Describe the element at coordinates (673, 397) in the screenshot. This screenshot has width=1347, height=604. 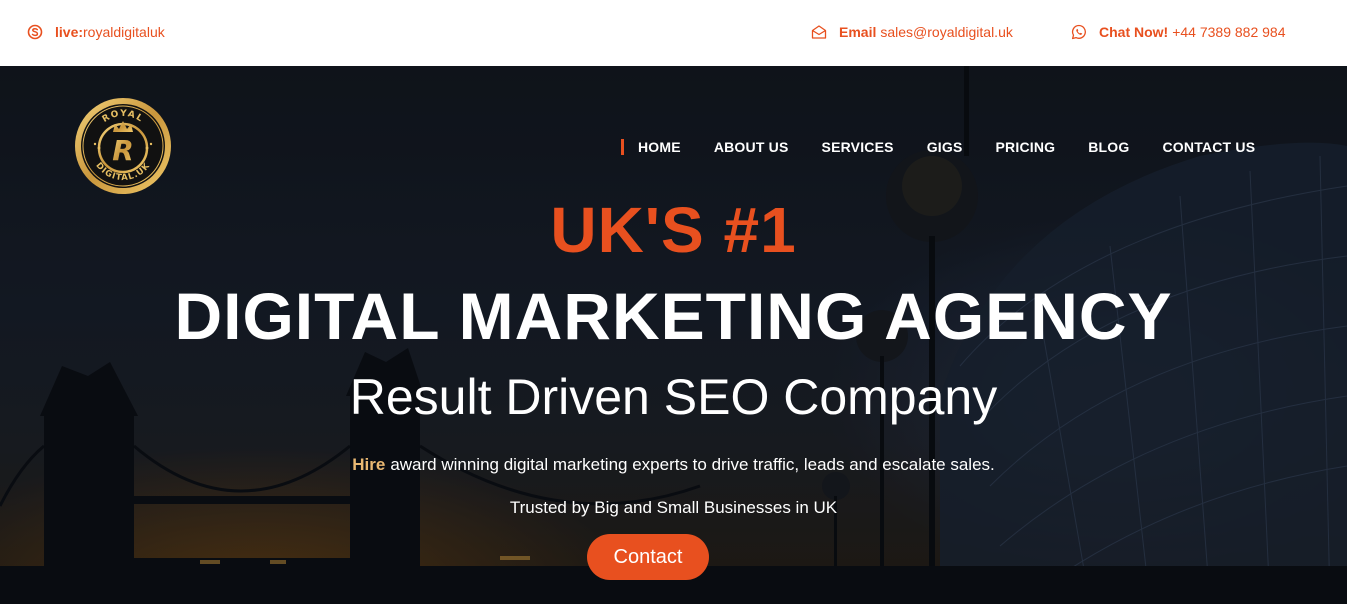
I see `hero-subheading: Result Driven SEO Company` at that location.